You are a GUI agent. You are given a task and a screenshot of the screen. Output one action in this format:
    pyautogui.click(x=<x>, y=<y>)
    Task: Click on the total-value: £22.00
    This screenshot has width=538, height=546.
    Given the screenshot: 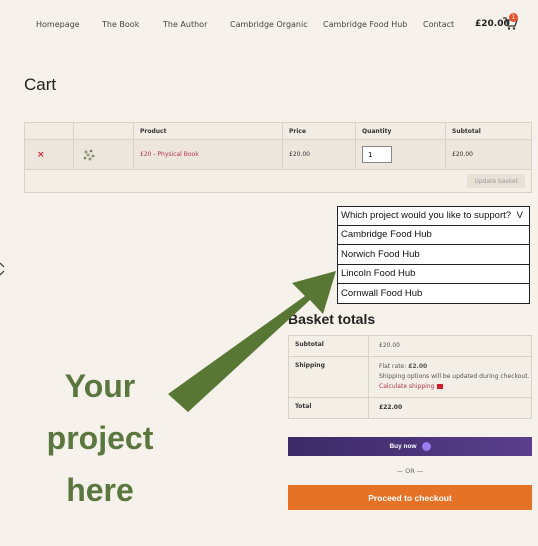 What is the action you would take?
    pyautogui.click(x=391, y=407)
    